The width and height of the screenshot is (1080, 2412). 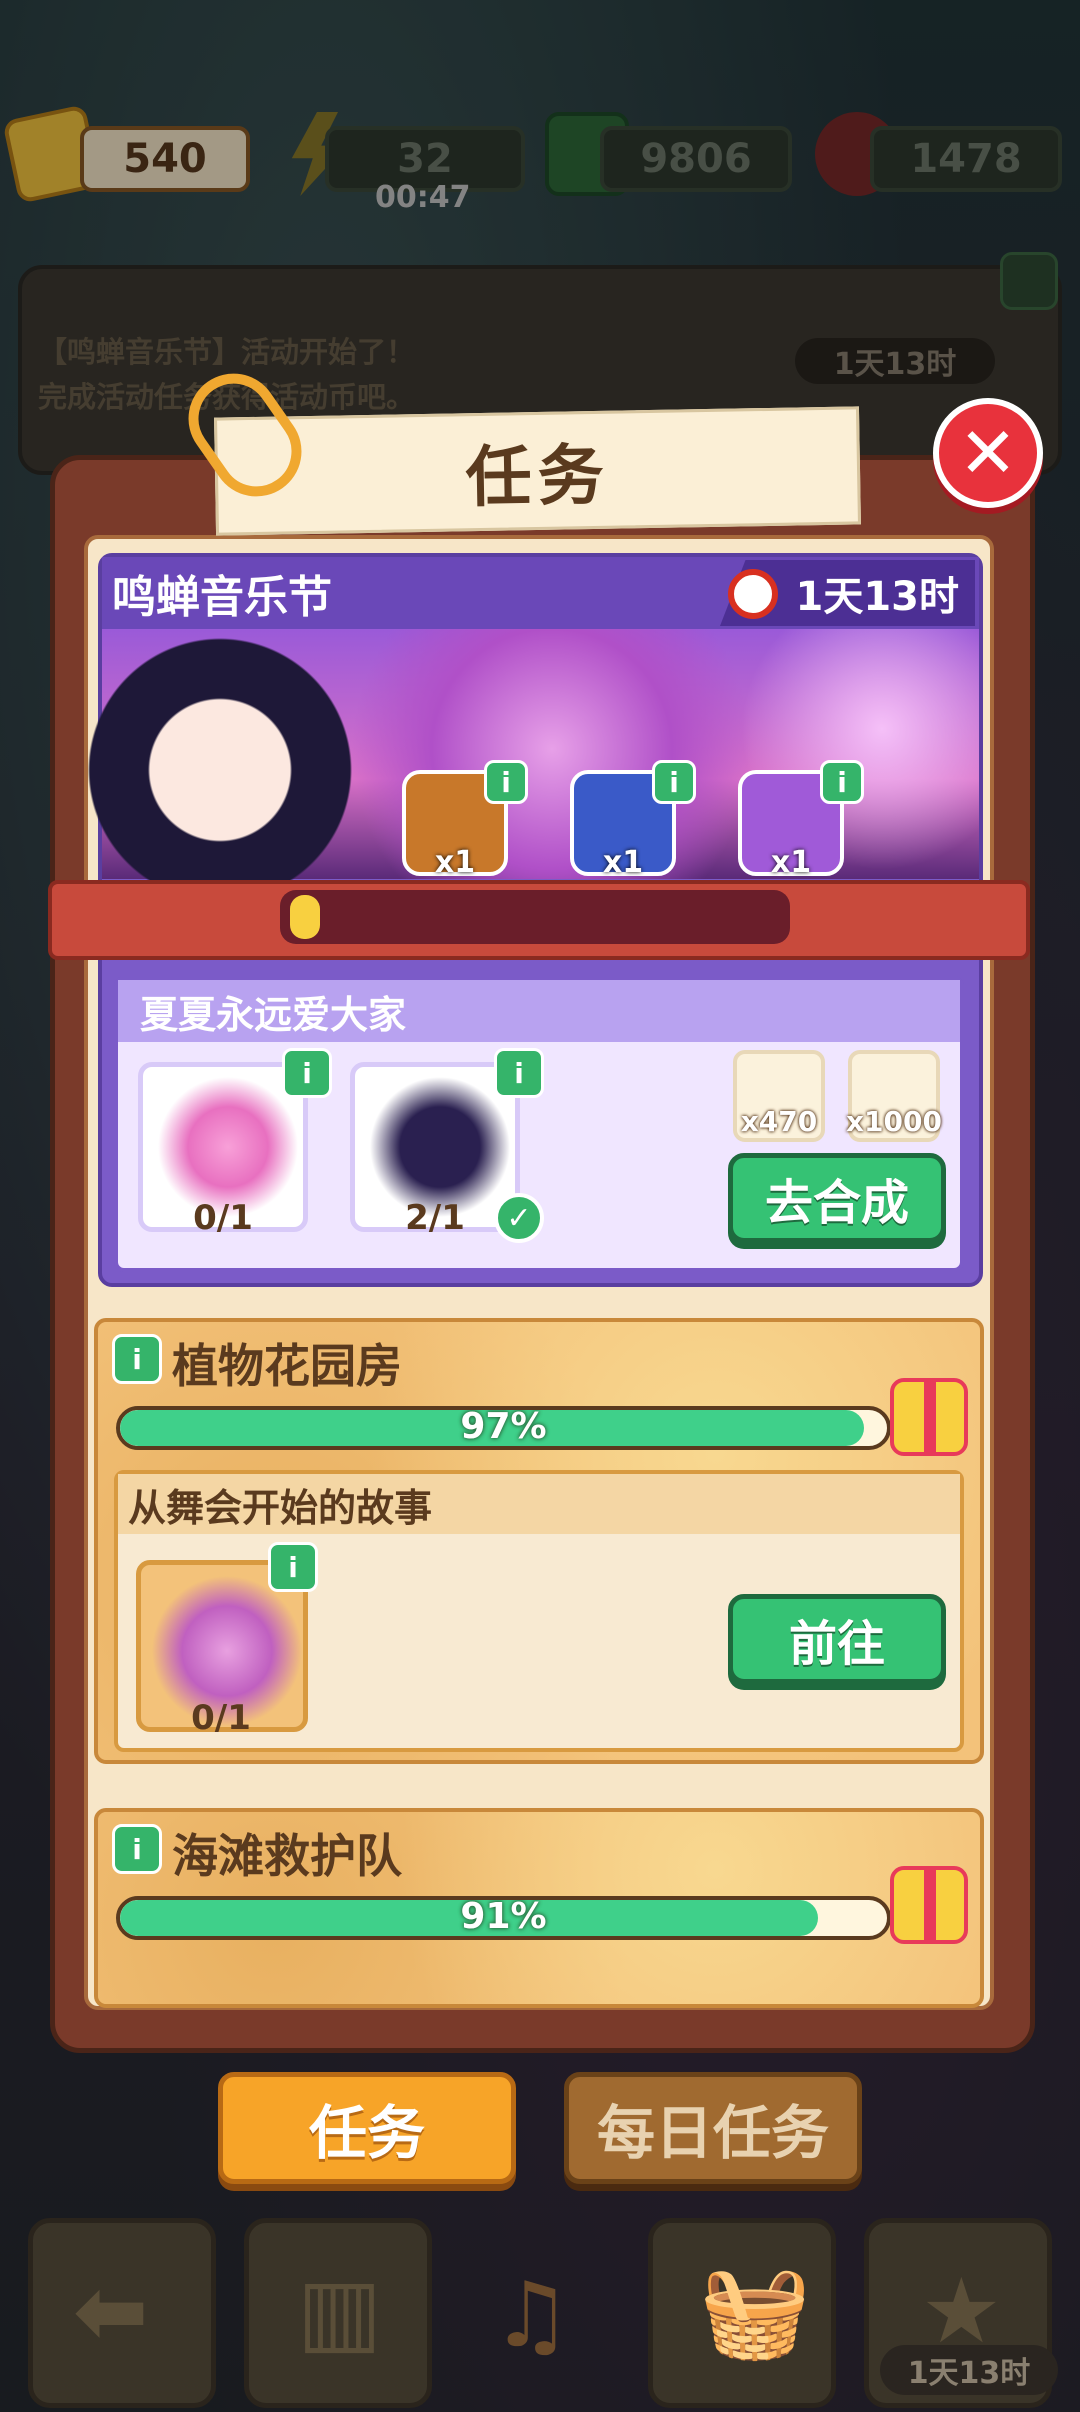 I want to click on music-box-icon: ♫, so click(x=531, y=2315).